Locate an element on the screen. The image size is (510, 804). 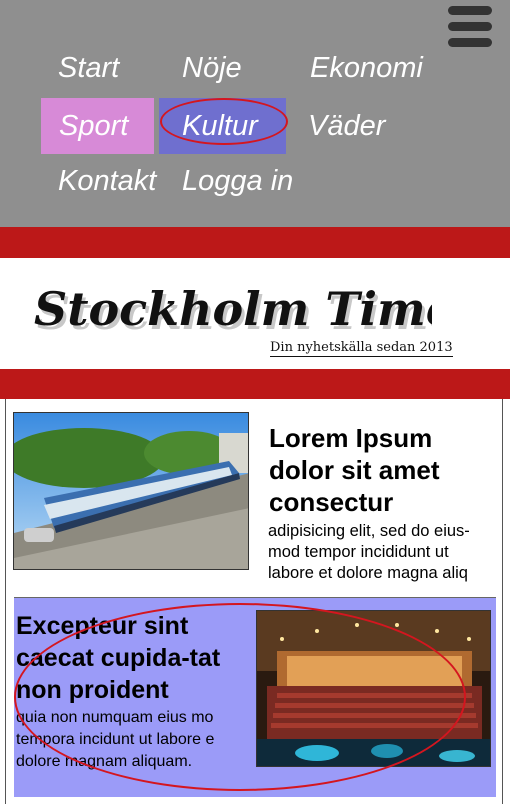
nav-item-ekonomi: Ekonomi is located at coordinates (366, 68).